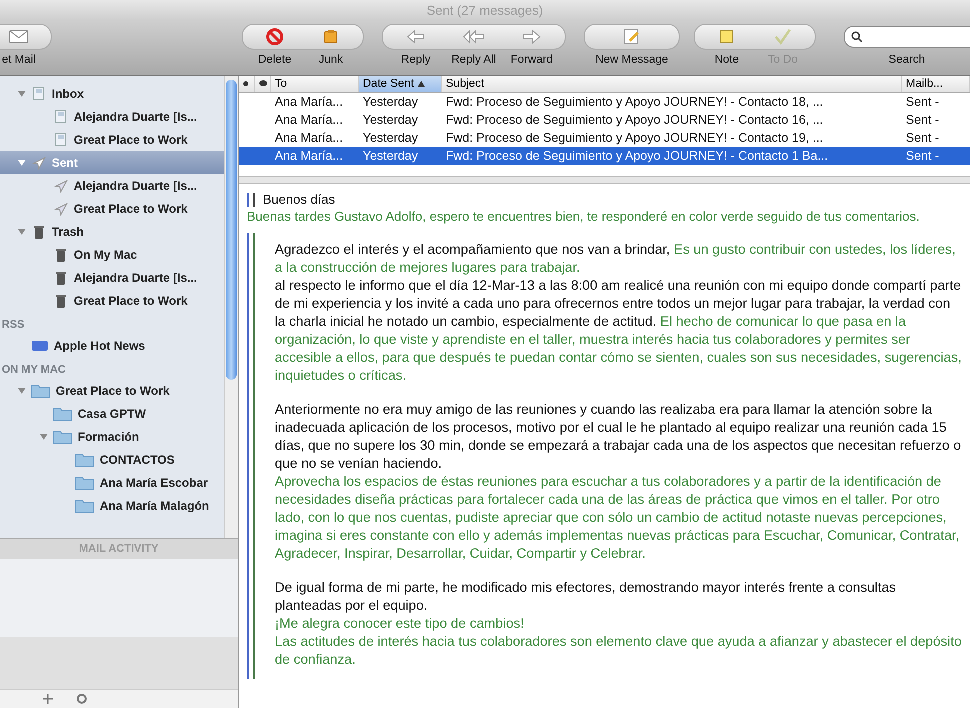  Describe the element at coordinates (416, 37) in the screenshot. I see `left-arrow-icon` at that location.